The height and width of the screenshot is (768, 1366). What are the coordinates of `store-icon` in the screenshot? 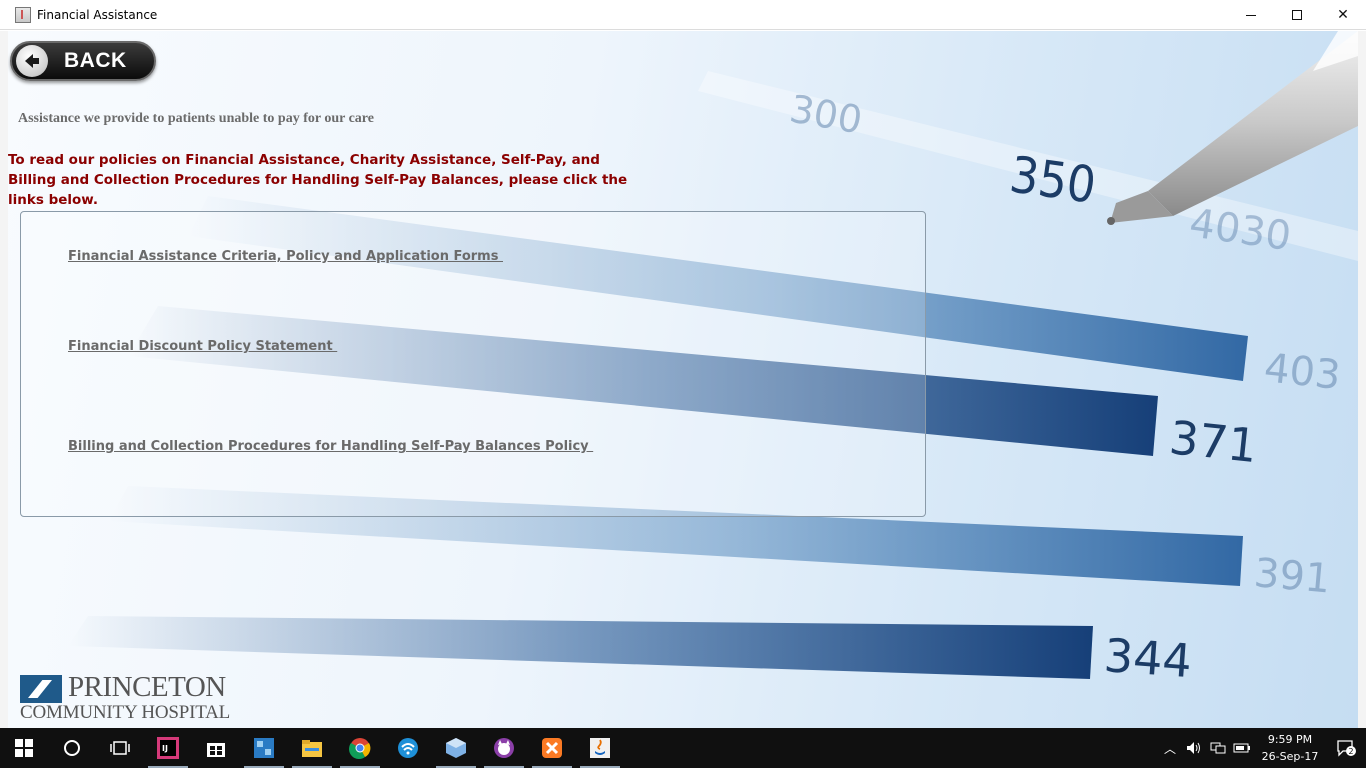 It's located at (216, 750).